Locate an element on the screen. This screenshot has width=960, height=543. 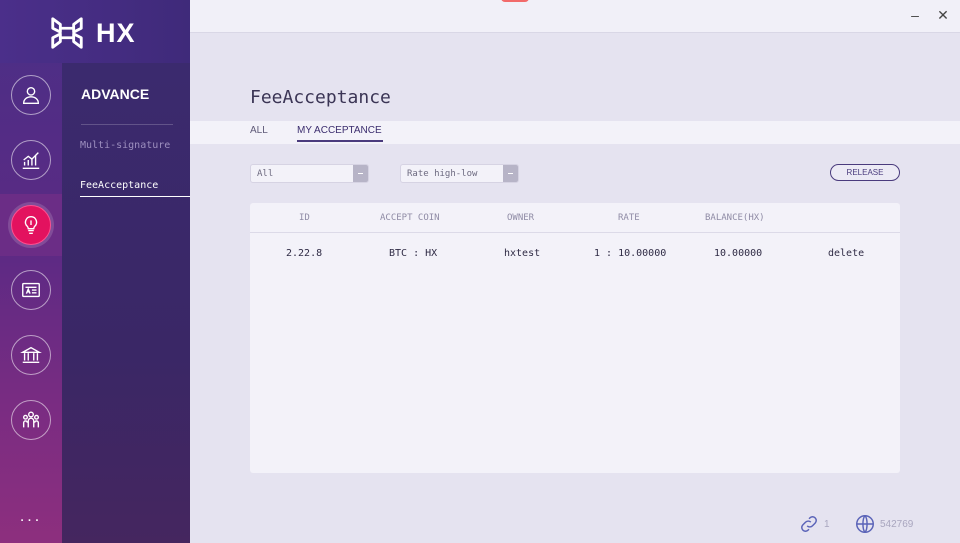
rail-community-button is located at coordinates (31, 420).